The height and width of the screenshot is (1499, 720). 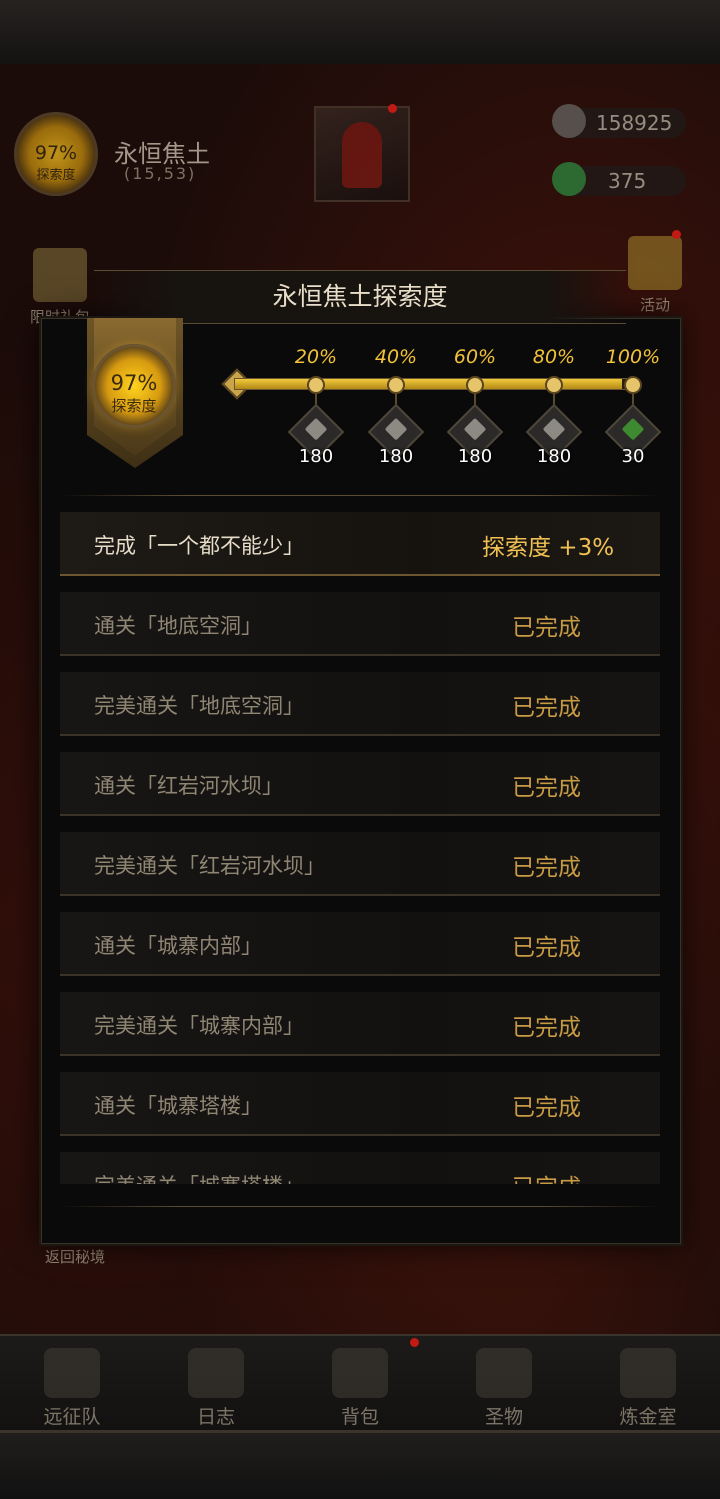 I want to click on task-name: 完美通关「地底空洞」, so click(x=199, y=706).